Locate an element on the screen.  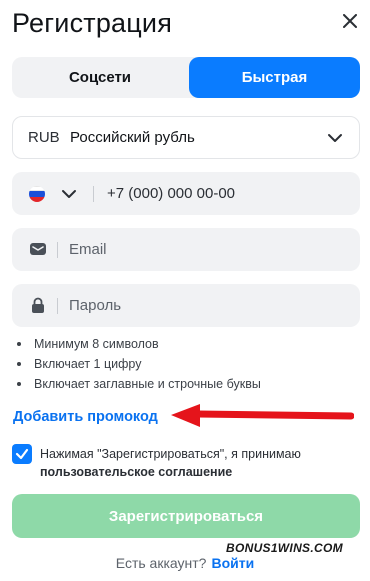
login-prompt: Есть аккаунт? Войти is located at coordinates (185, 563).